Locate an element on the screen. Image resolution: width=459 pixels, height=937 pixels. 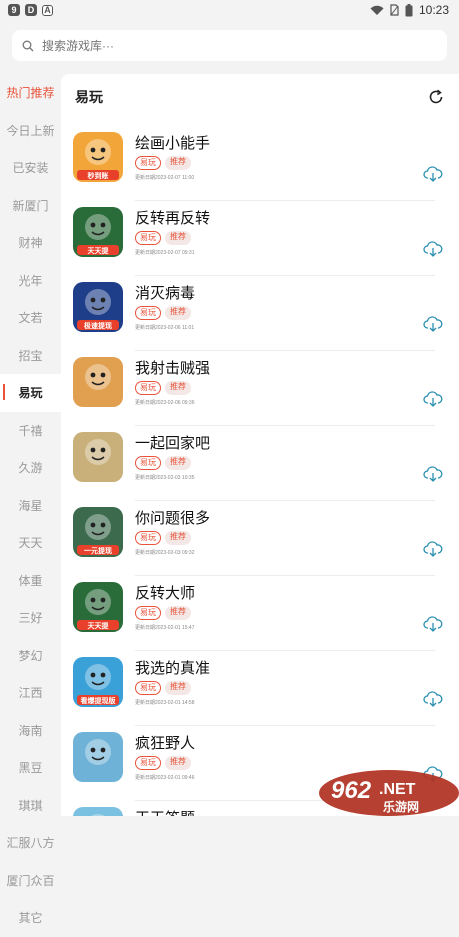
sidebar-item: 千禧 is located at coordinates (30, 431).